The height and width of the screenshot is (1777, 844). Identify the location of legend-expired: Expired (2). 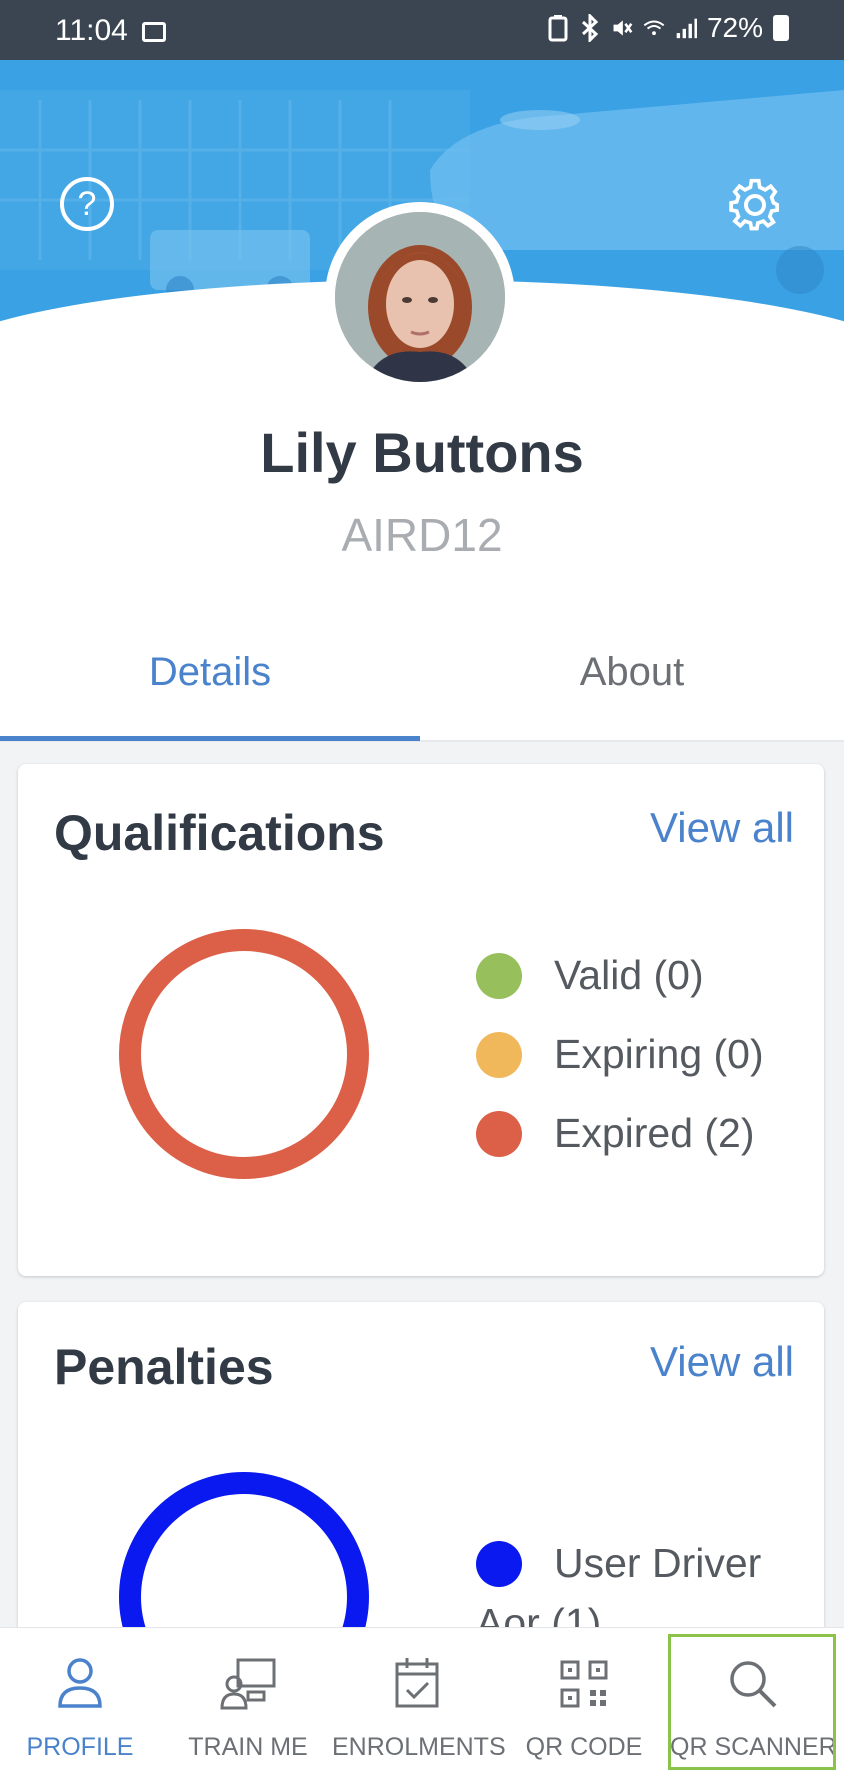
(615, 1133).